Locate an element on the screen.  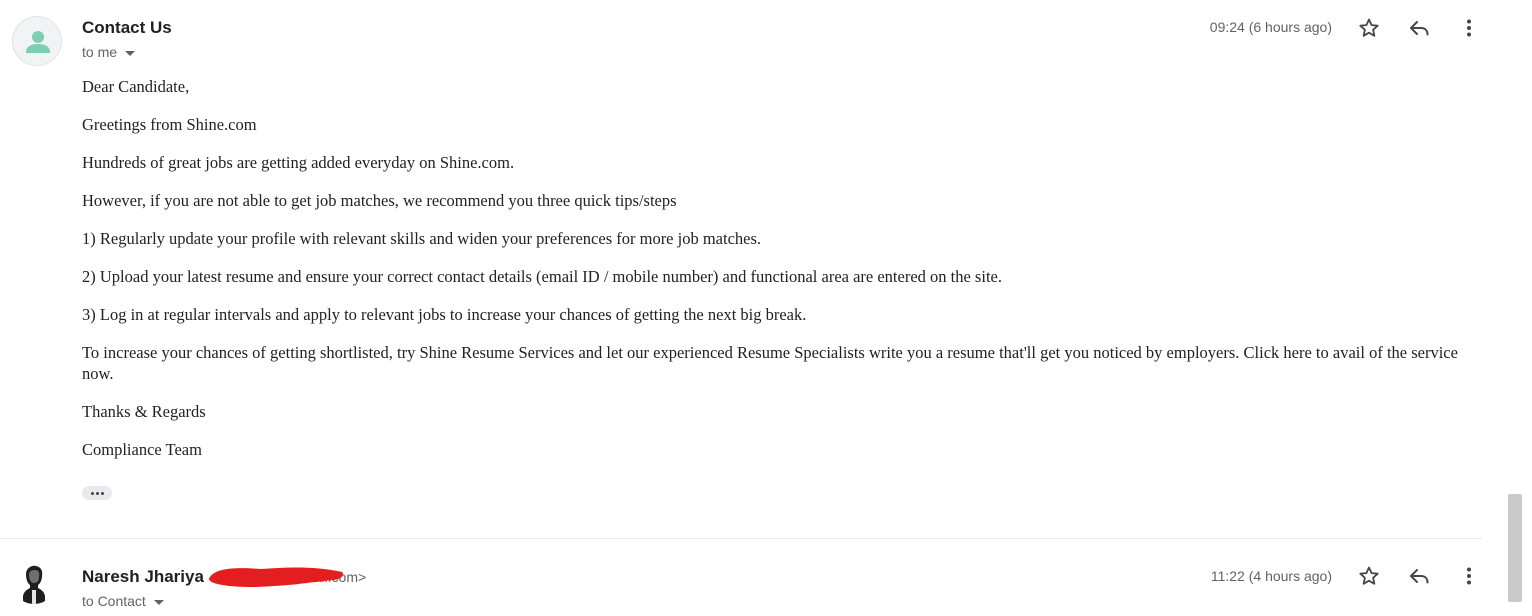
message-time: 09:24 (6 hours ago) is located at coordinates (1270, 27).